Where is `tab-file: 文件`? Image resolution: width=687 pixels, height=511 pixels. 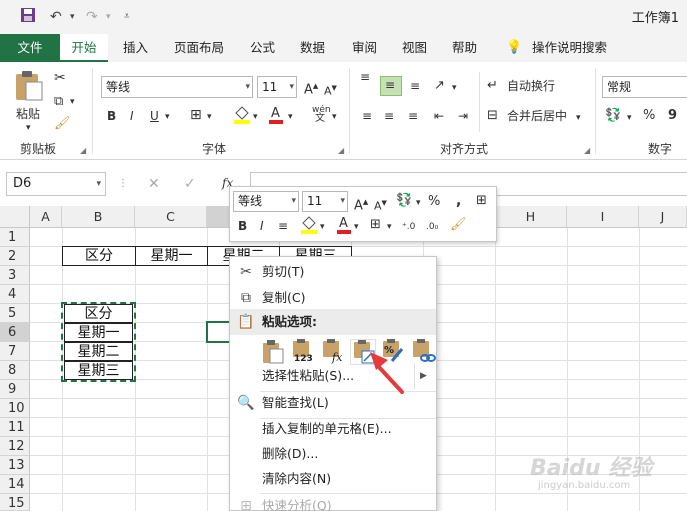 tab-file: 文件 is located at coordinates (30, 48).